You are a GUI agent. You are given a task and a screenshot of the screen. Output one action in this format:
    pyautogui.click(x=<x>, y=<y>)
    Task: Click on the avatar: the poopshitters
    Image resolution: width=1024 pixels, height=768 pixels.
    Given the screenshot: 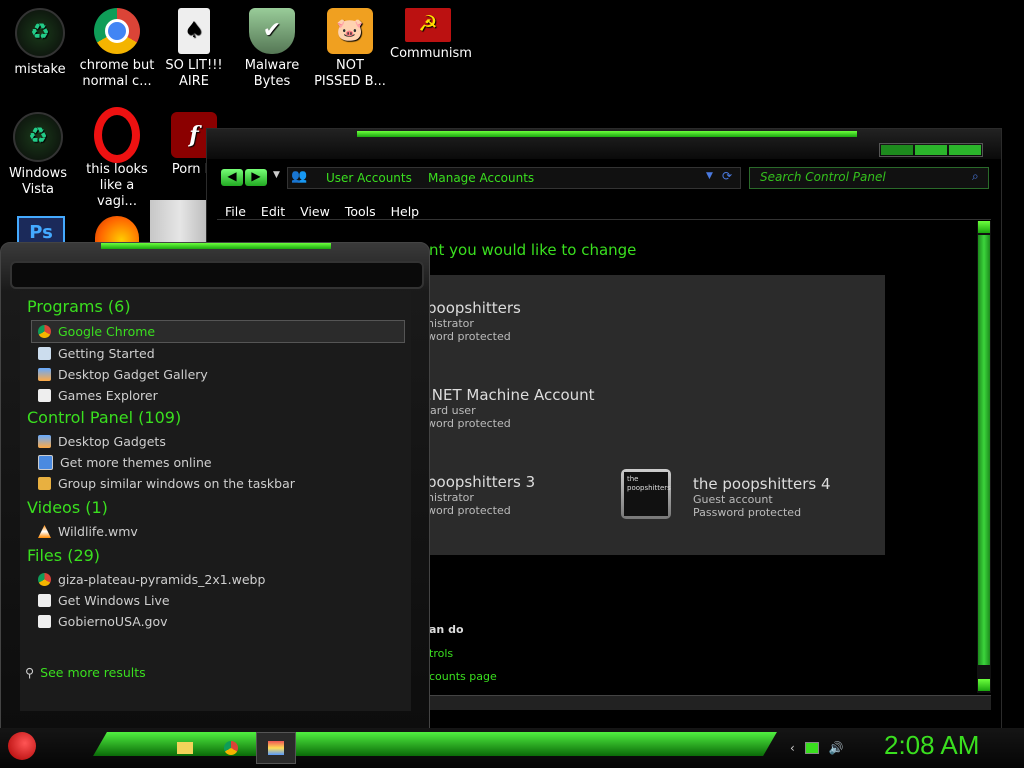 What is the action you would take?
    pyautogui.click(x=646, y=494)
    